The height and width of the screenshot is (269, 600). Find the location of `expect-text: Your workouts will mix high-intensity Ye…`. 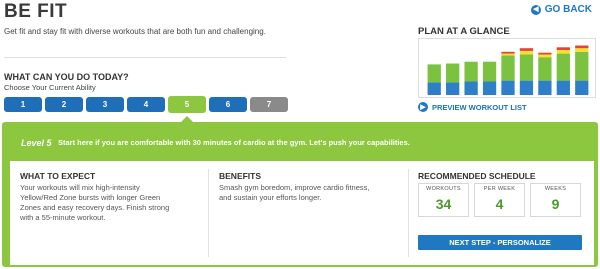

expect-text: Your workouts will mix high-intensity Ye… is located at coordinates (94, 203).